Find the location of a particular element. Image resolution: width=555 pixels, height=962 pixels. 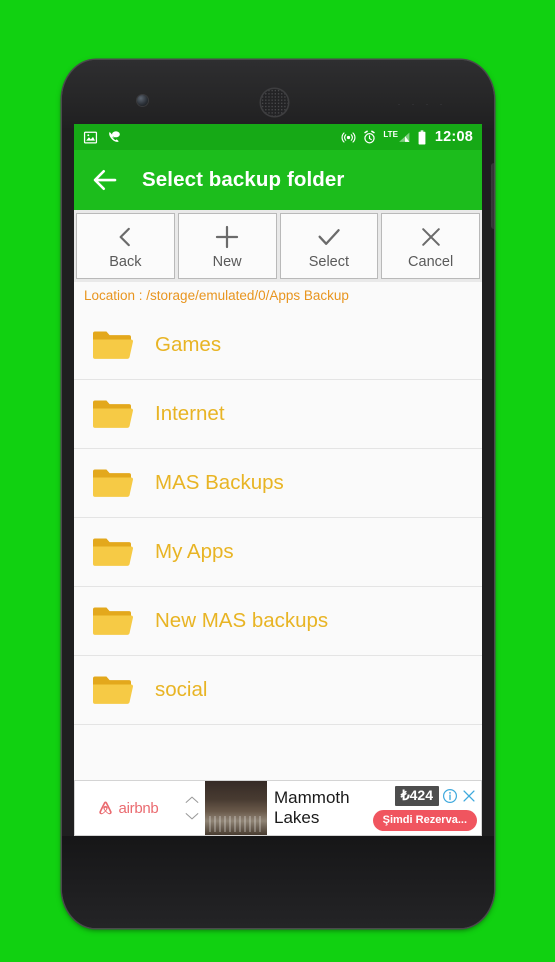

ad-headline: Mammoth Lakes is located at coordinates (318, 808).